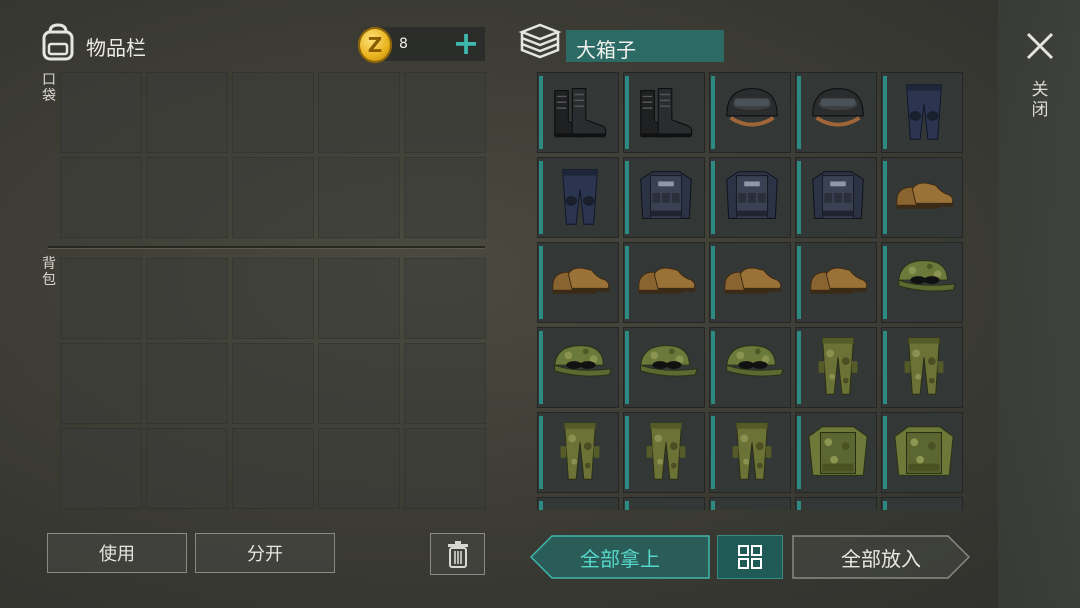  What do you see at coordinates (1040, 100) in the screenshot?
I see `close-label: 关闭` at bounding box center [1040, 100].